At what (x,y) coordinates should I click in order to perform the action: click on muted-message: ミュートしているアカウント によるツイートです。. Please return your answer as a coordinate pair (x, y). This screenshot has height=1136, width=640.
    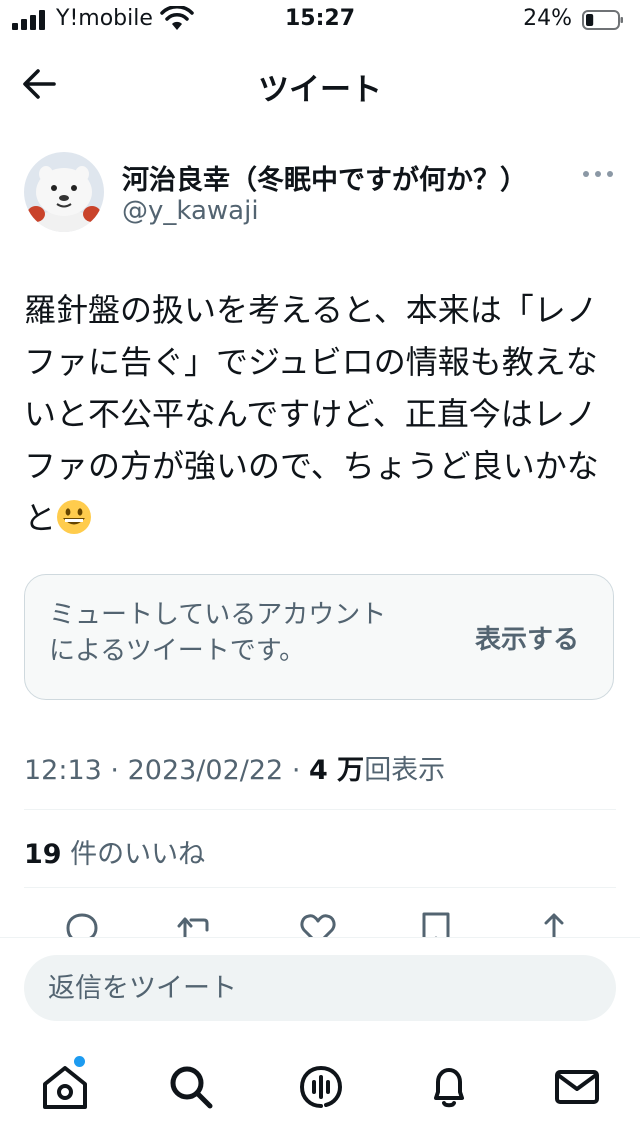
    Looking at the image, I should click on (239, 633).